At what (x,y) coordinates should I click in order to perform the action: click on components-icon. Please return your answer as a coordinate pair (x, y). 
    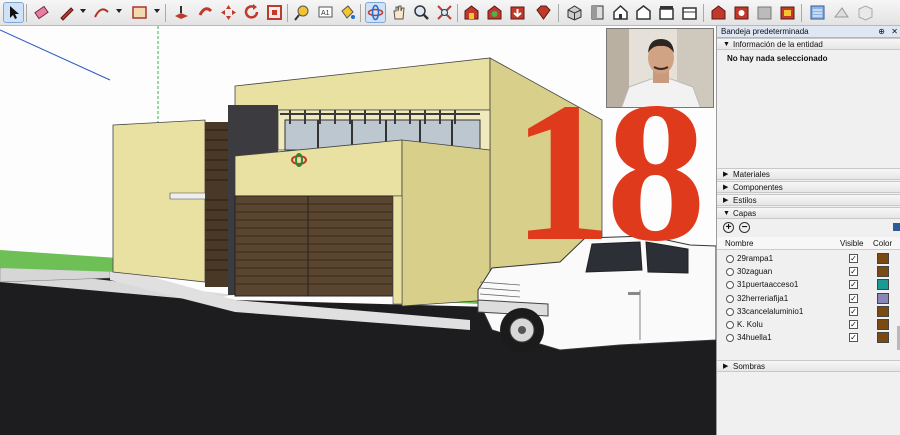
    Looking at the image, I should click on (741, 12).